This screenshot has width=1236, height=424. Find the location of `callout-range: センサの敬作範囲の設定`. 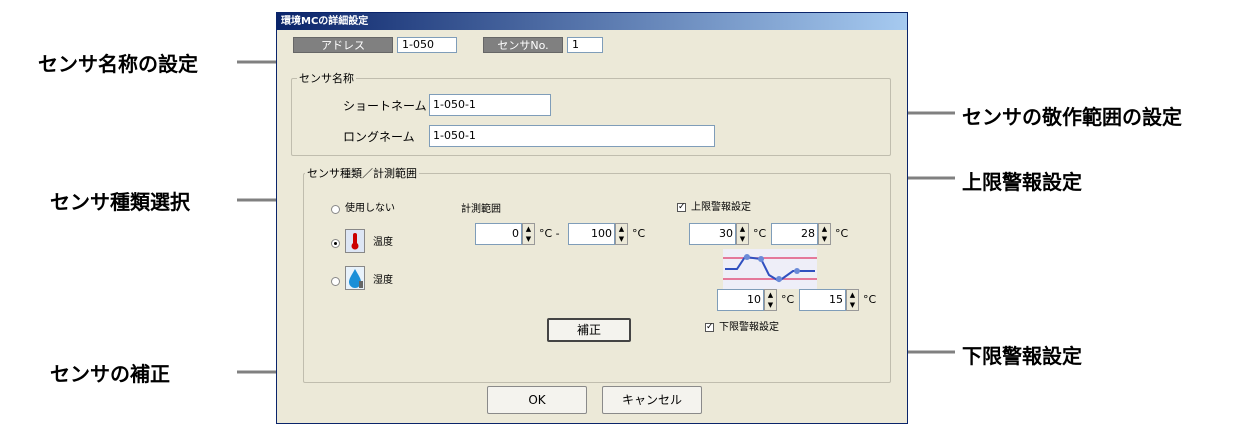

callout-range: センサの敬作範囲の設定 is located at coordinates (1072, 117).